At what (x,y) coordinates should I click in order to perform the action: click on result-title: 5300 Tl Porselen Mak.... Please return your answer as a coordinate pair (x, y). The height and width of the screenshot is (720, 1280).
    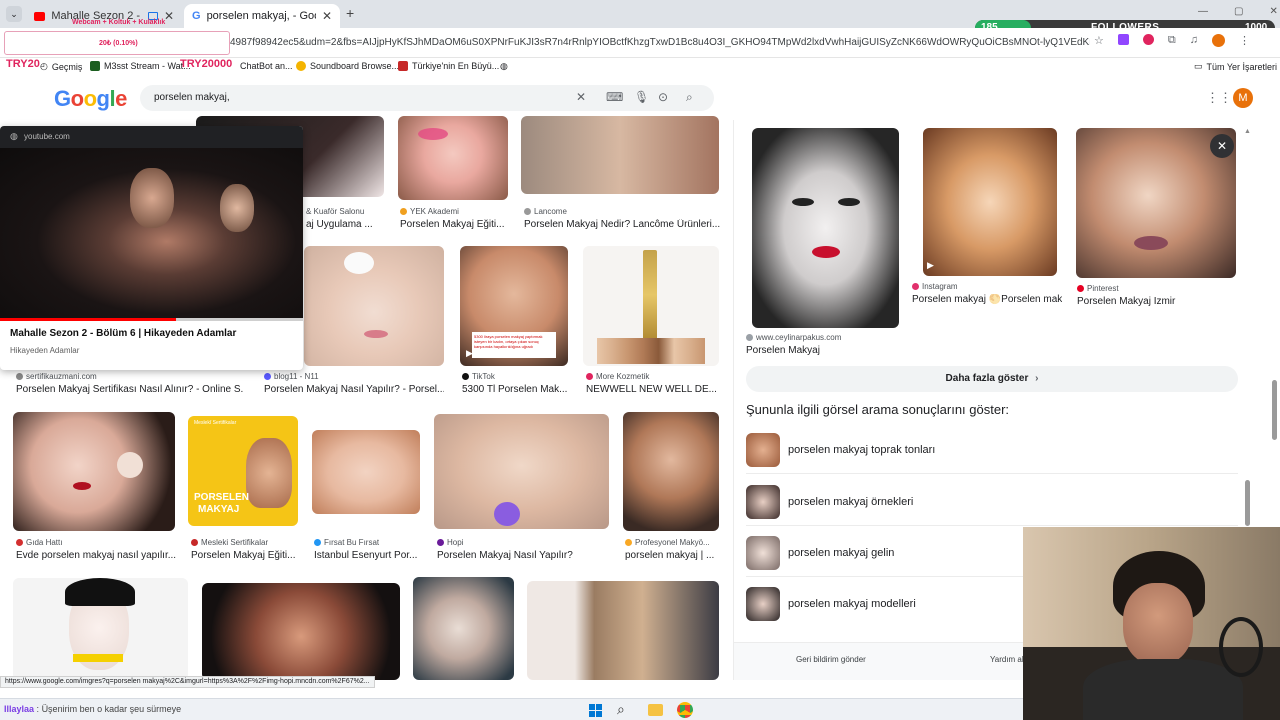
    Looking at the image, I should click on (516, 389).